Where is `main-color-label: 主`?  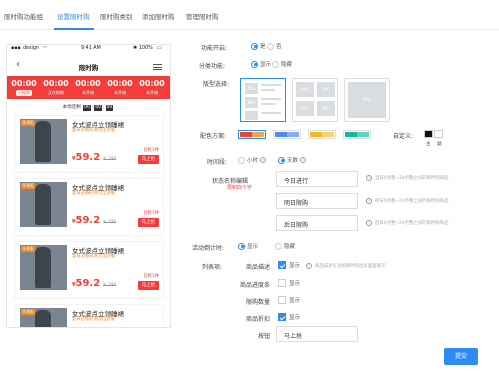
main-color-label: 主 is located at coordinates (428, 144).